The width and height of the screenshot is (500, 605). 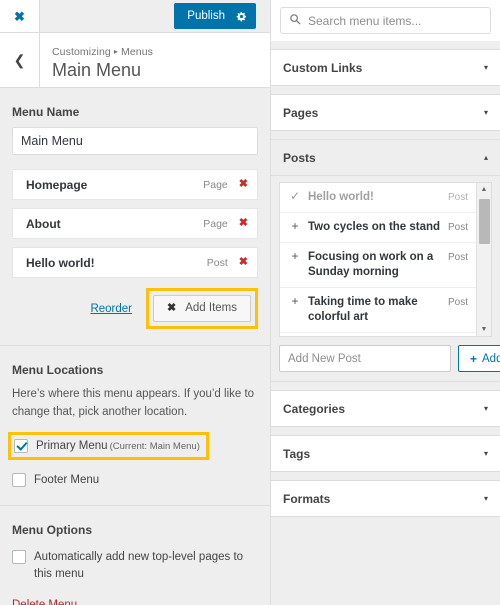 I want to click on footer-menu-checkbox, so click(x=19, y=480).